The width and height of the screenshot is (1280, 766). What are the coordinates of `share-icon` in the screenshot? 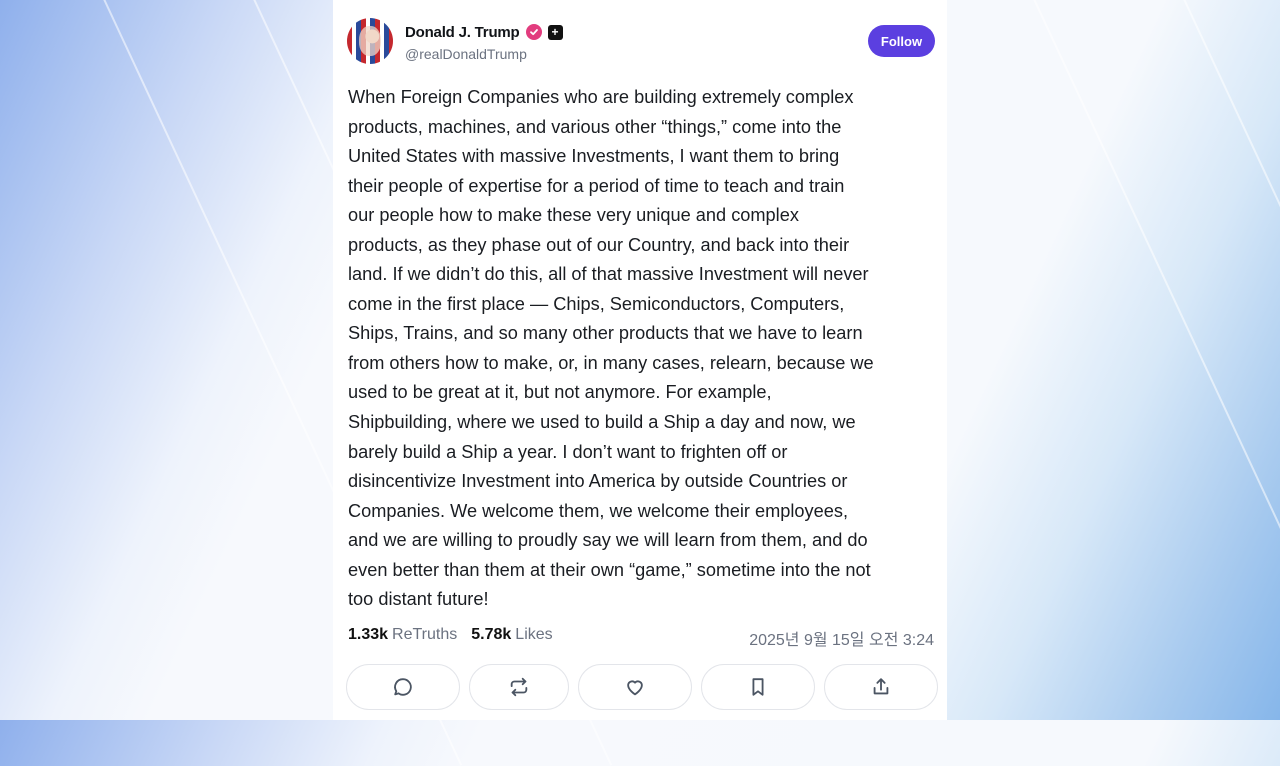 It's located at (881, 686).